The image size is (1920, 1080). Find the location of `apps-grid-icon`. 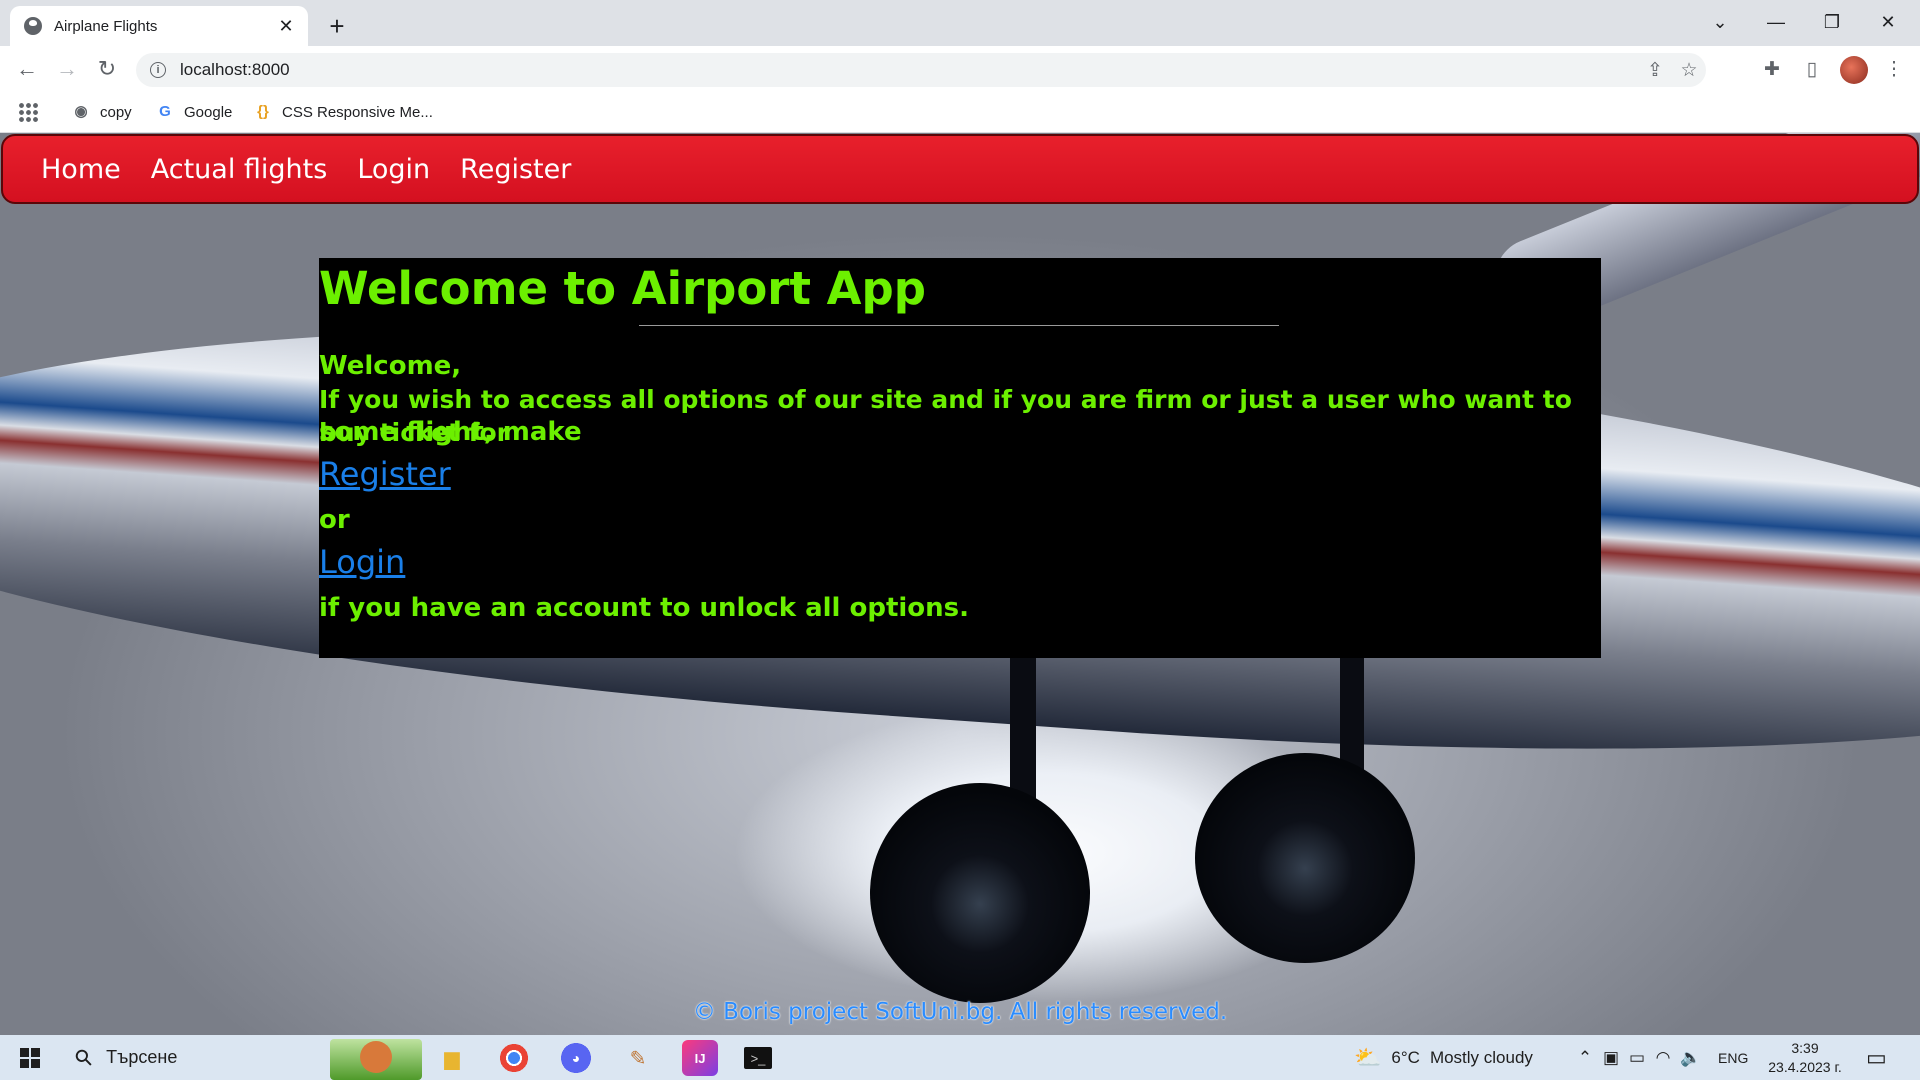

apps-grid-icon is located at coordinates (28, 112).